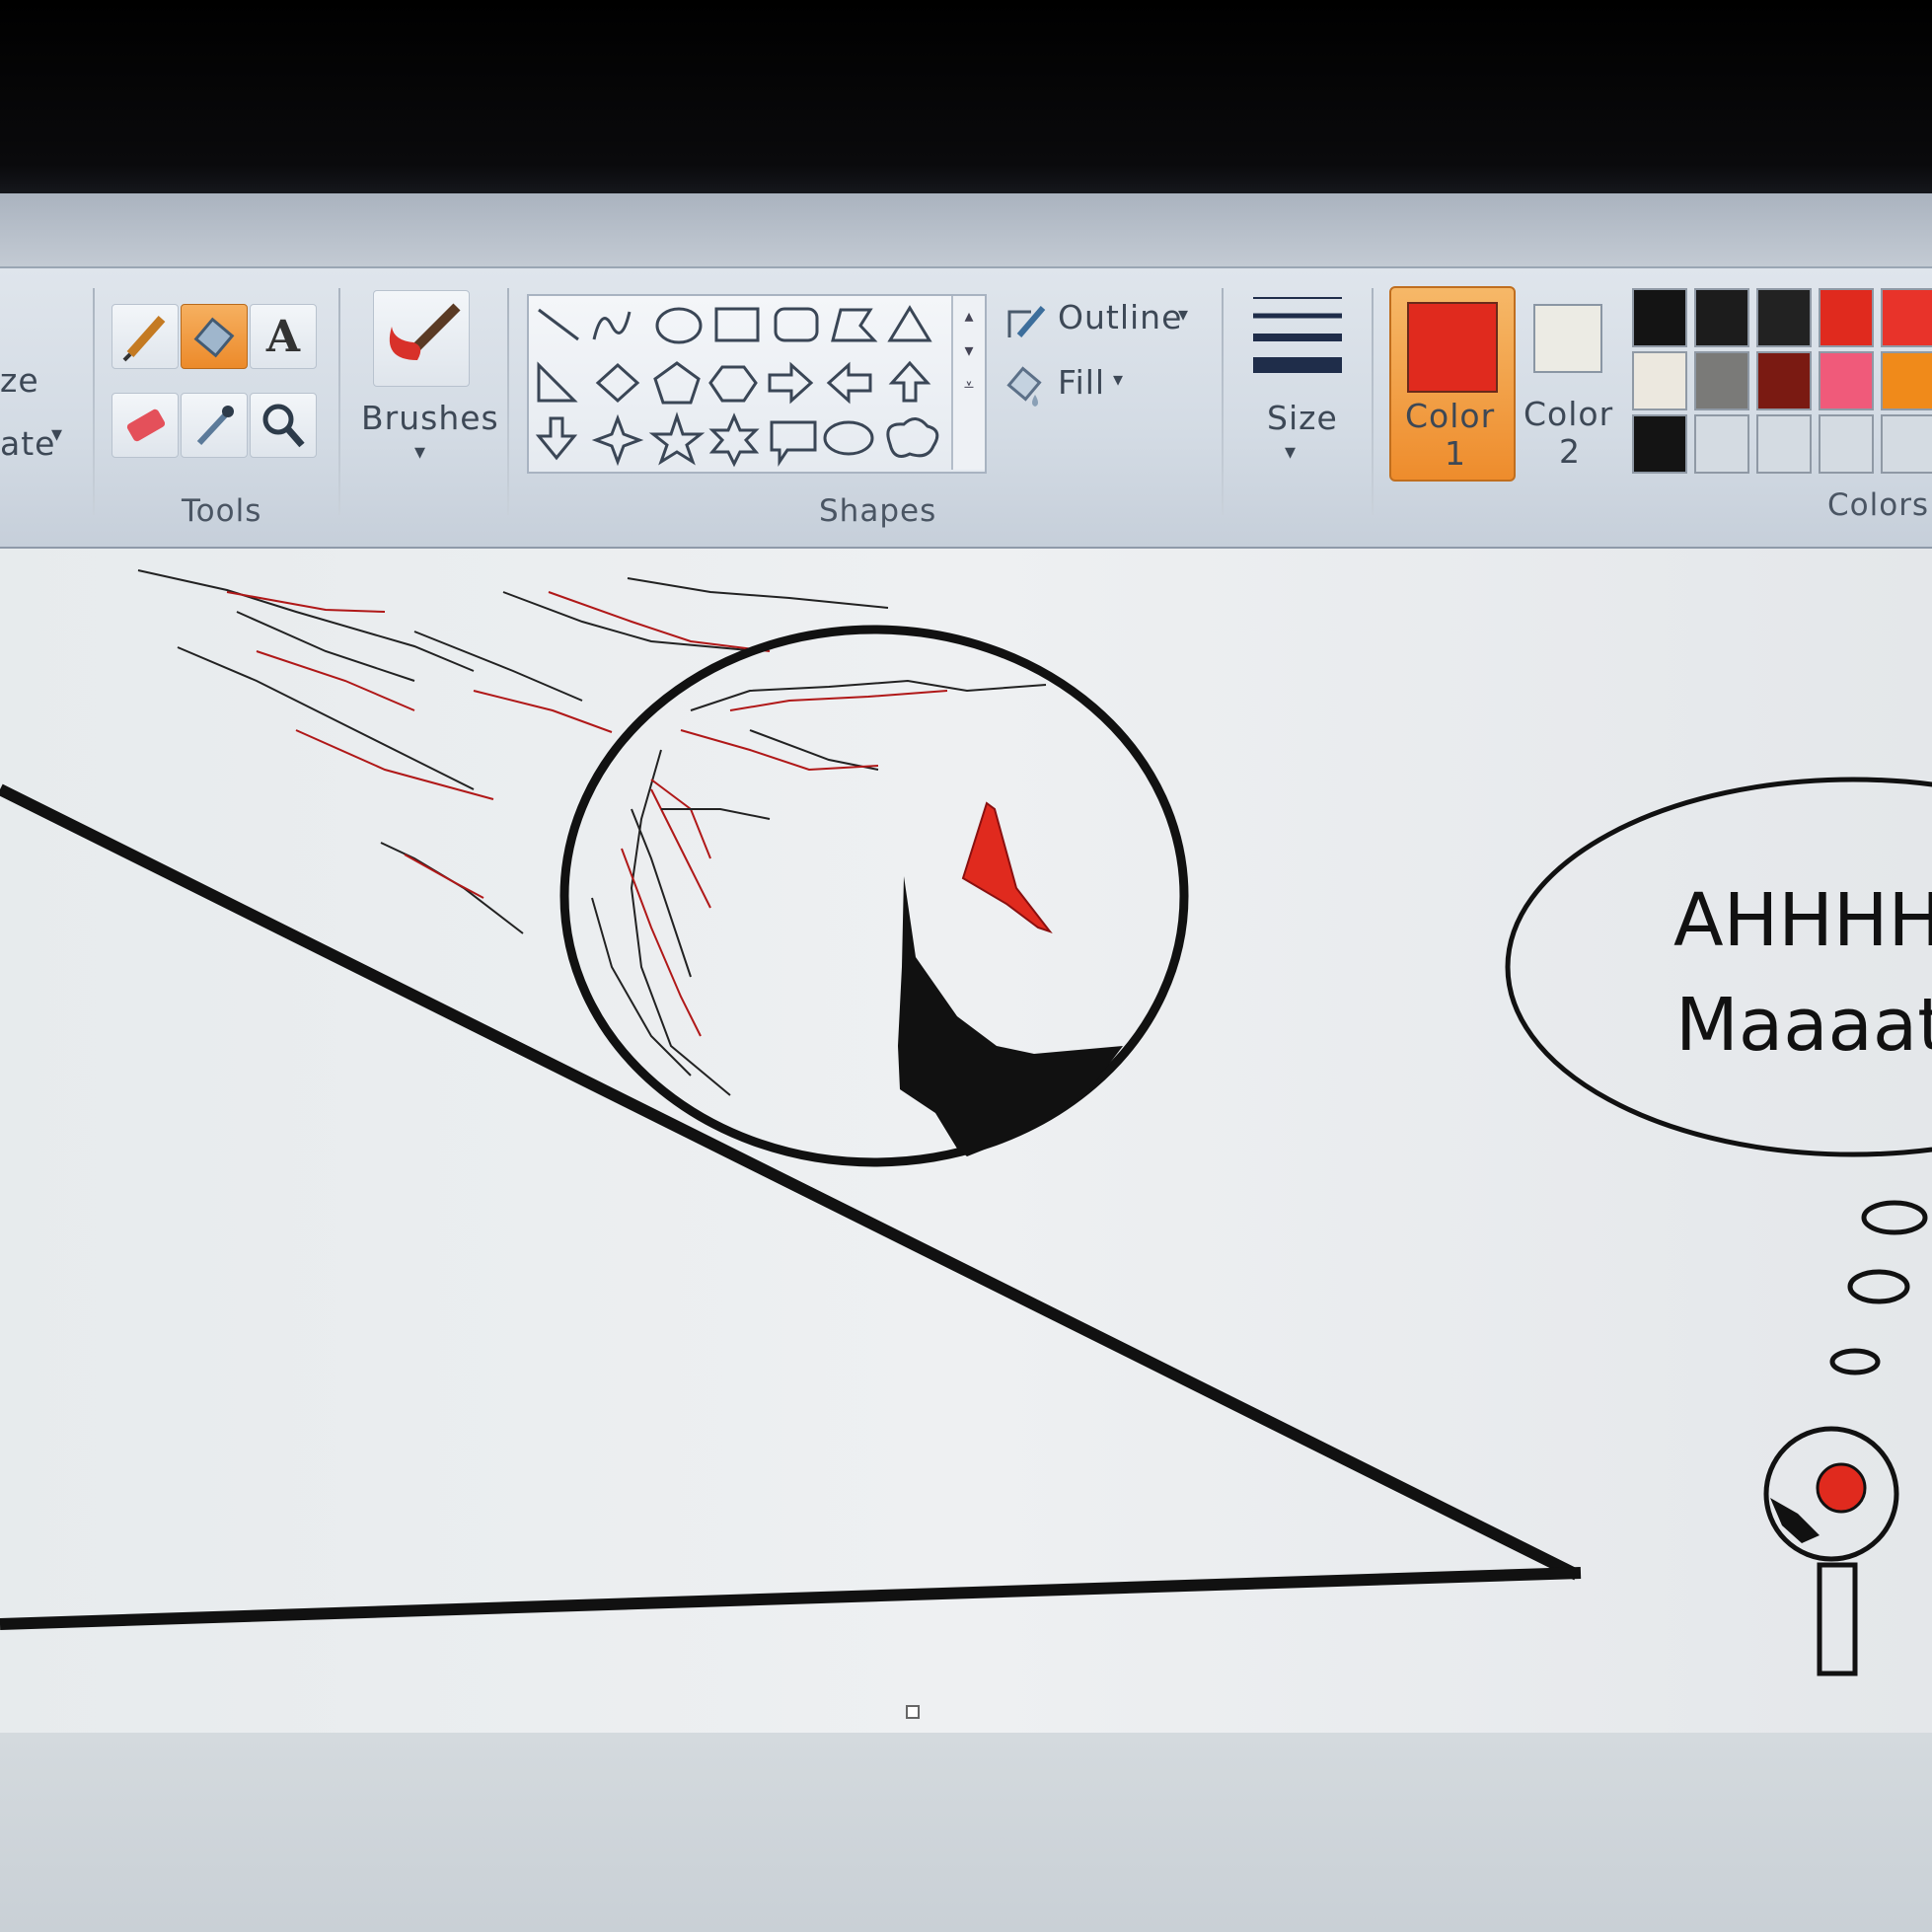 This screenshot has width=1932, height=1932. Describe the element at coordinates (1007, 867) in the screenshot. I see `red-triangle` at that location.